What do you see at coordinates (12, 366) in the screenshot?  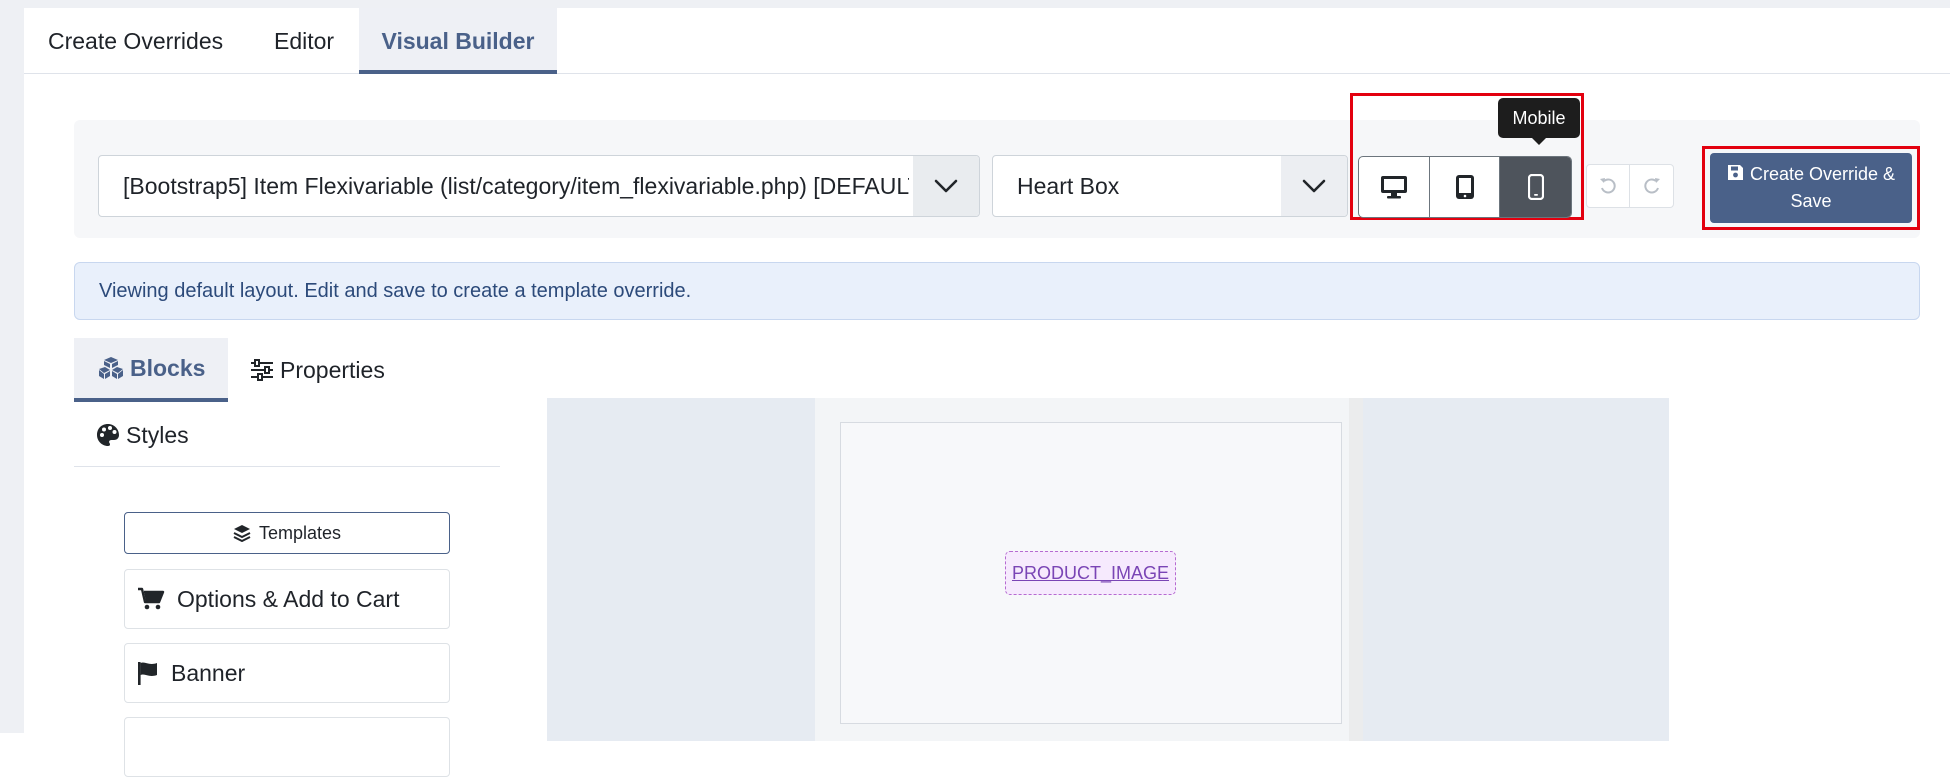 I see `left-gutter` at bounding box center [12, 366].